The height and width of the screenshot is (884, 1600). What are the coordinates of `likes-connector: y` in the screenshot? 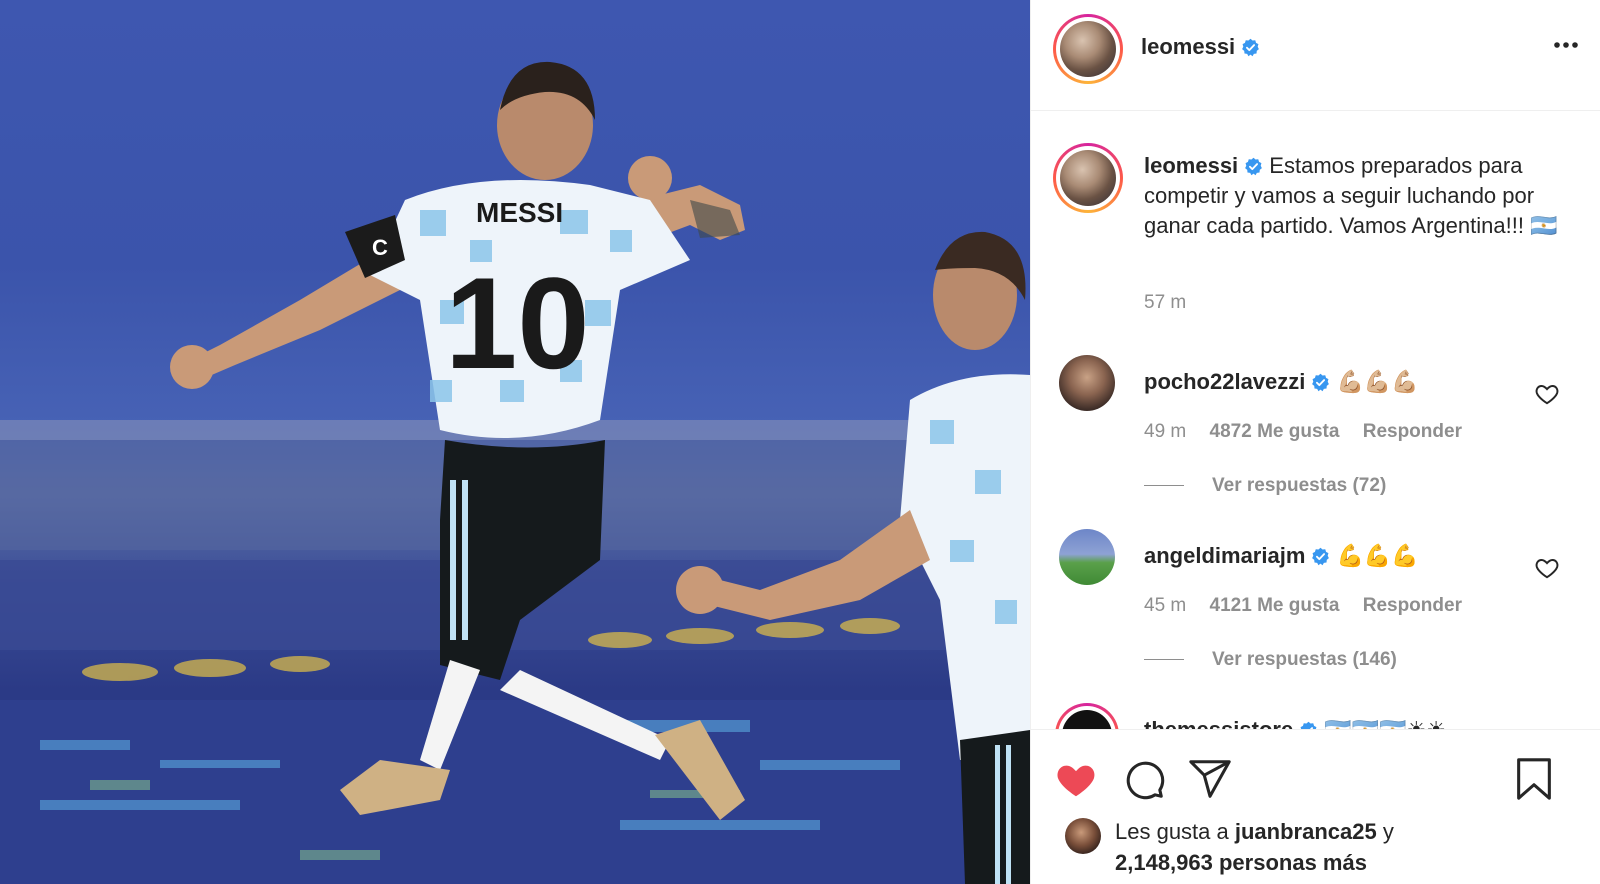 It's located at (1388, 831).